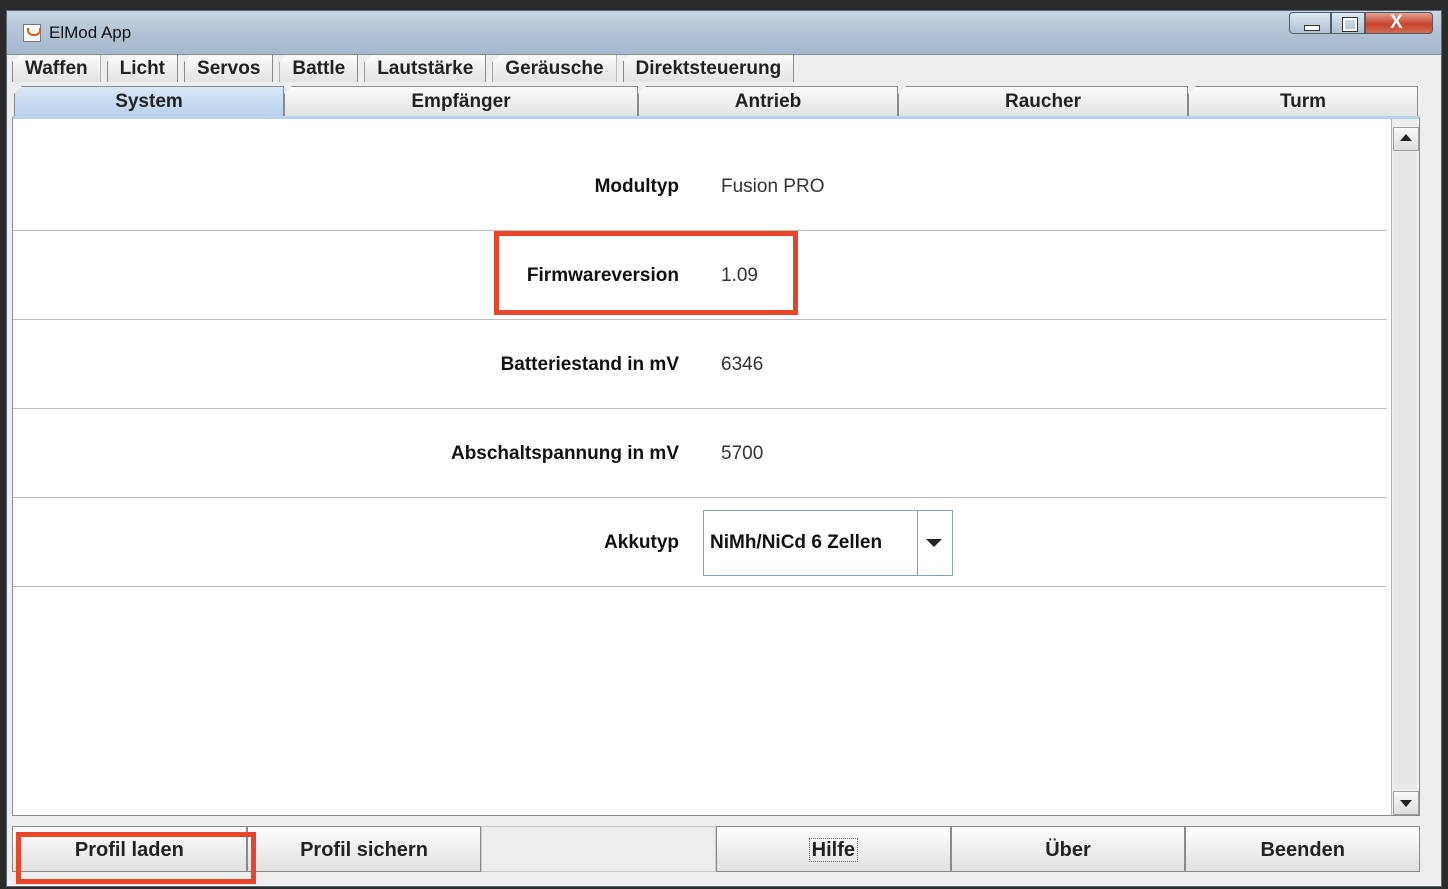 The height and width of the screenshot is (889, 1448). Describe the element at coordinates (934, 543) in the screenshot. I see `chevron-down-icon` at that location.